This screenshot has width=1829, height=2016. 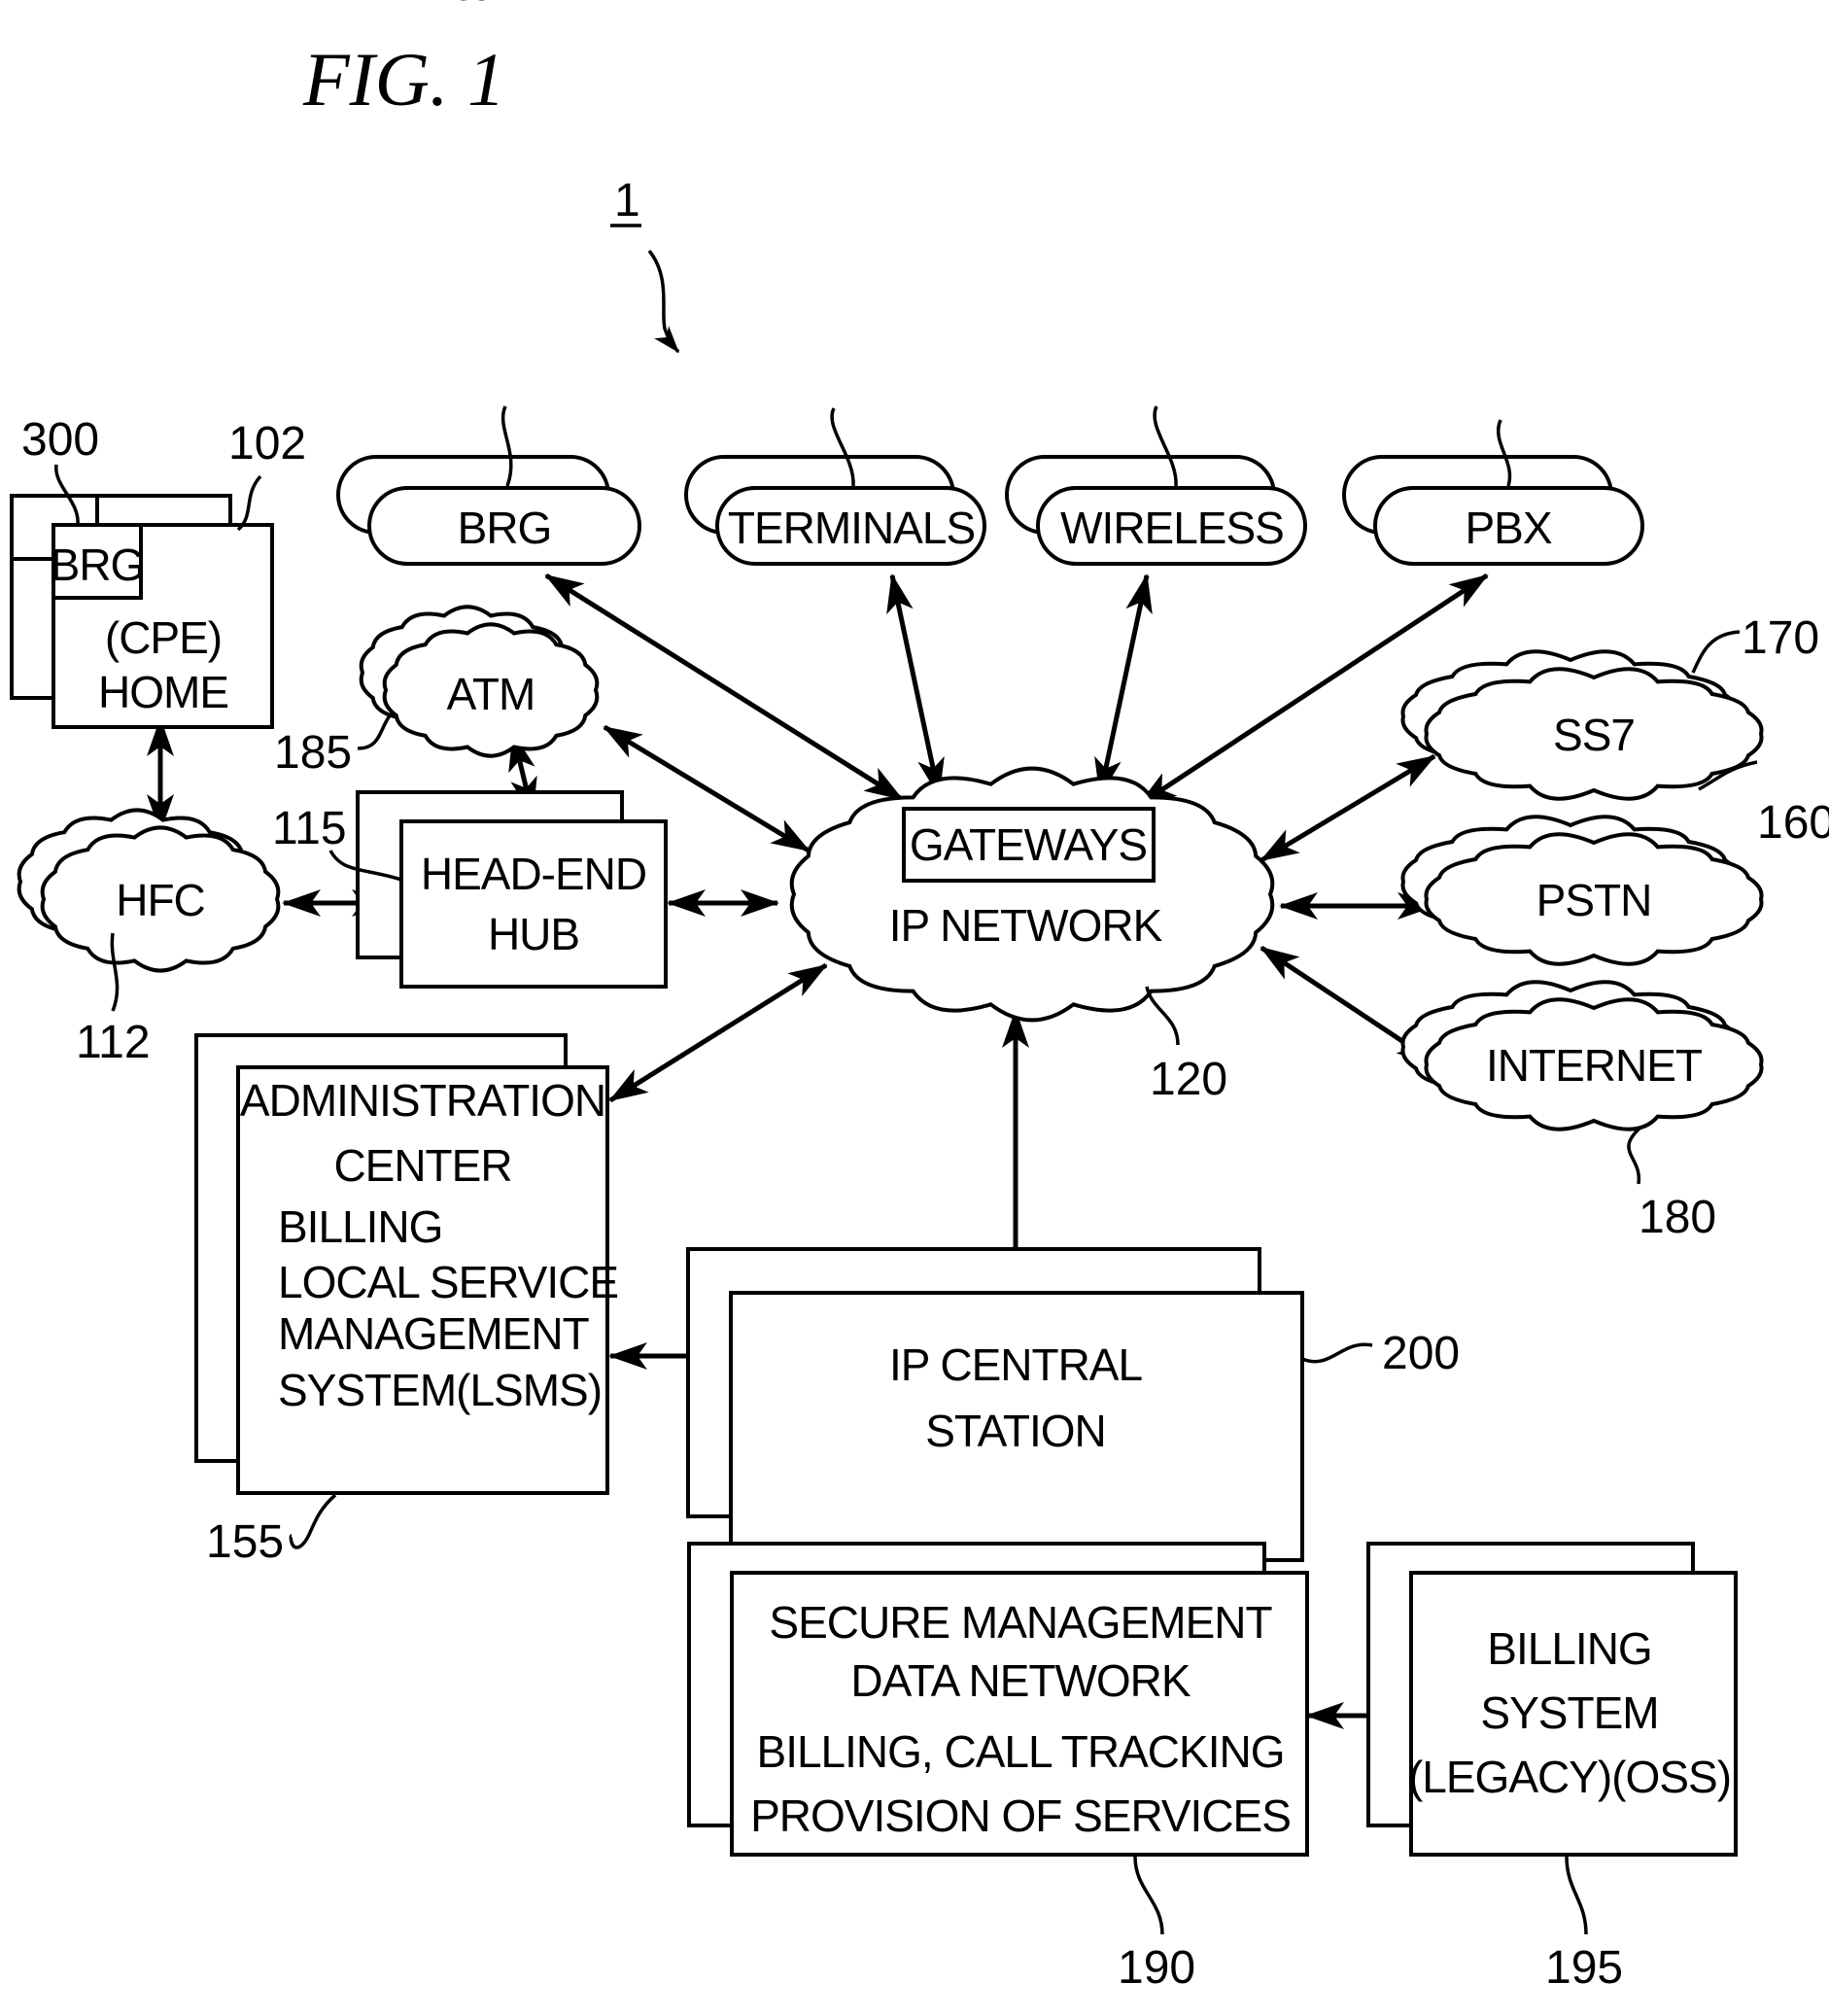 What do you see at coordinates (360, 1226) in the screenshot?
I see `admin-center-label-line: BILLING` at bounding box center [360, 1226].